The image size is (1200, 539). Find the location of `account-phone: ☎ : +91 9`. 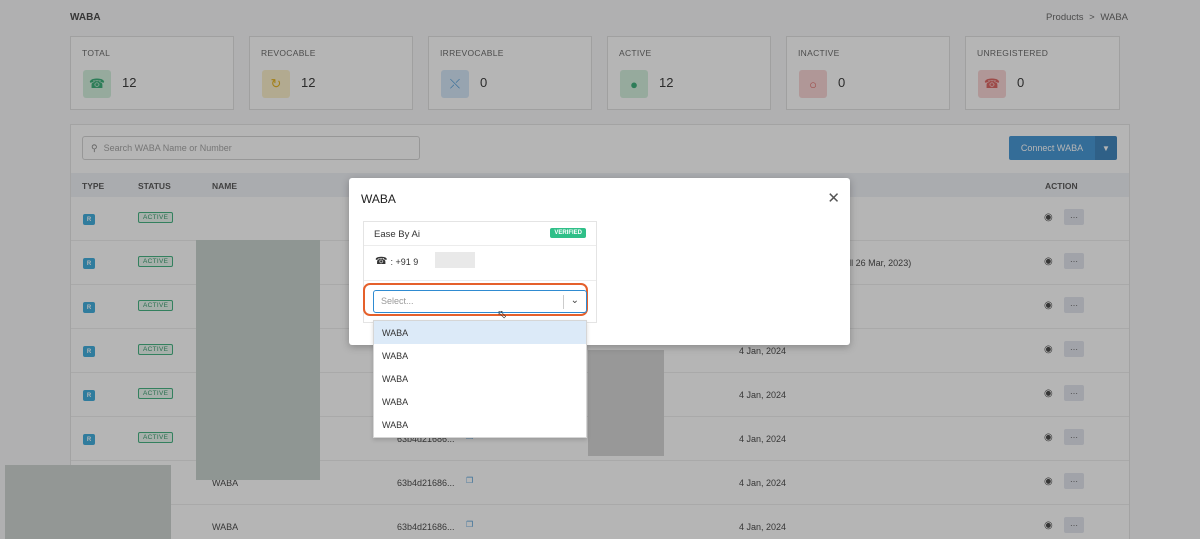

account-phone: ☎ : +91 9 is located at coordinates (396, 261).